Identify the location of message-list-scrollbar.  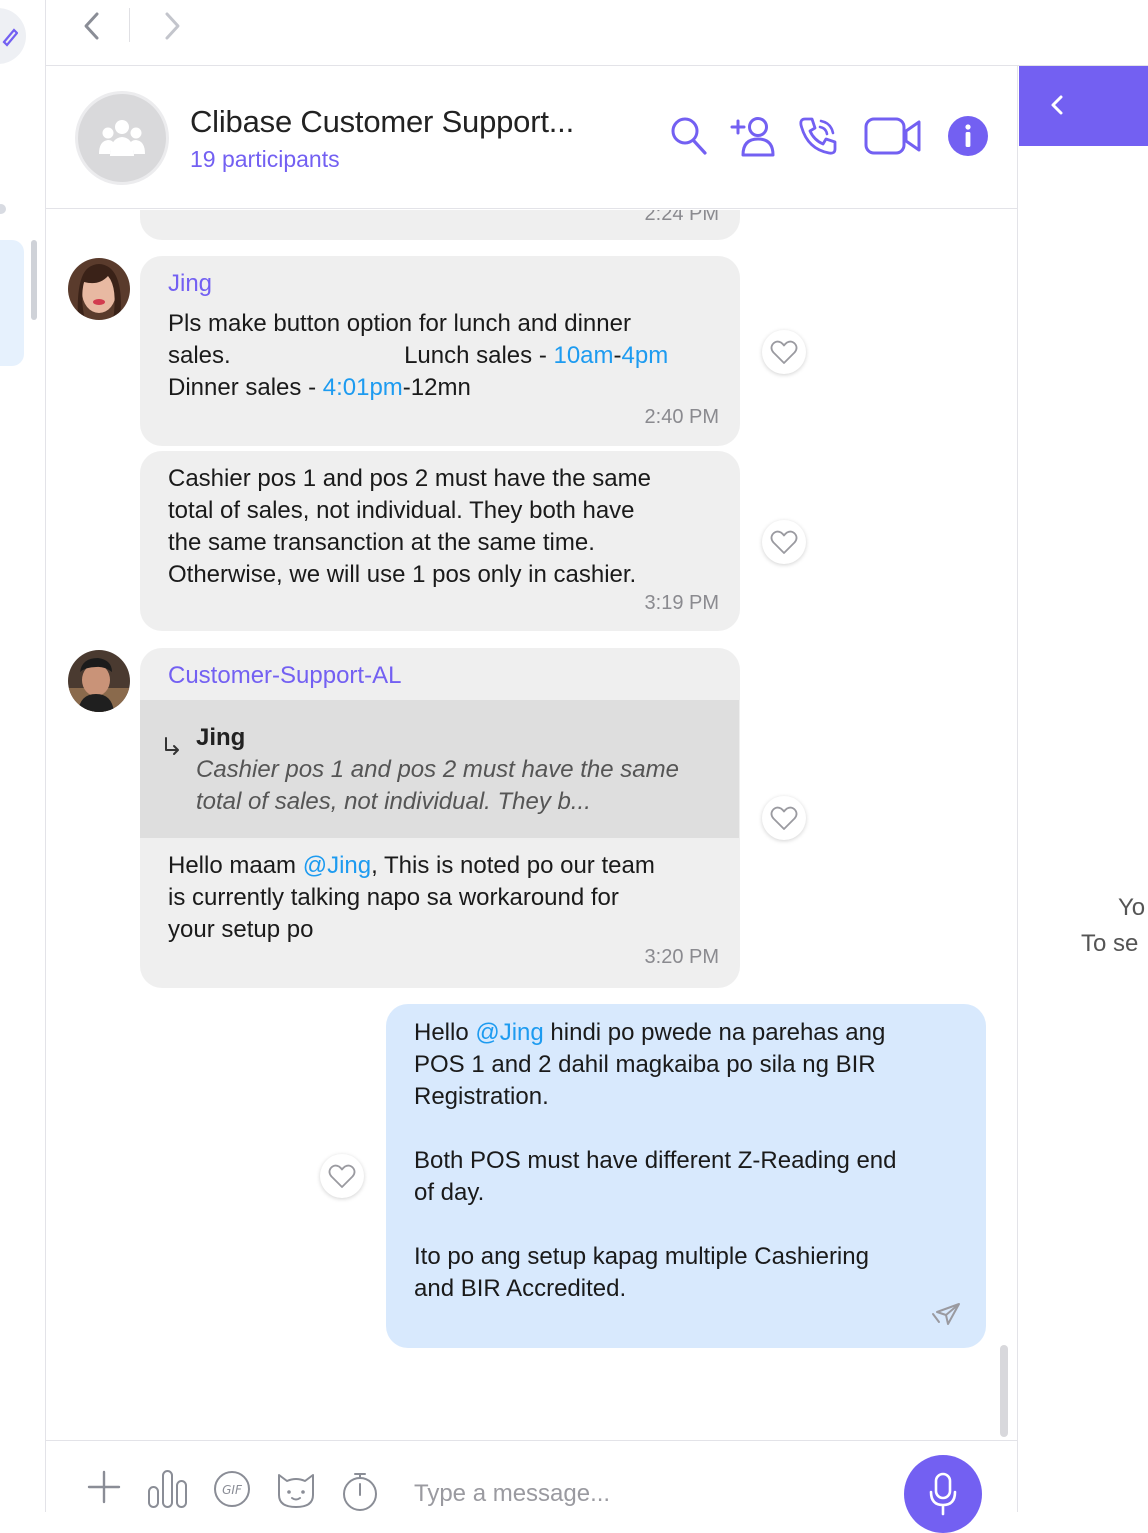
(1004, 1391).